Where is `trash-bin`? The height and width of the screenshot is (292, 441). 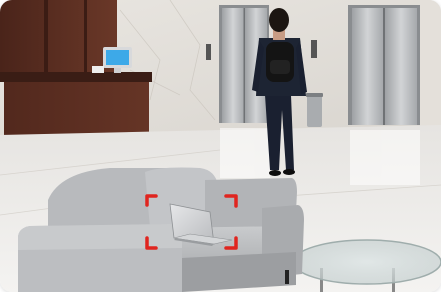
trash-bin is located at coordinates (314, 110).